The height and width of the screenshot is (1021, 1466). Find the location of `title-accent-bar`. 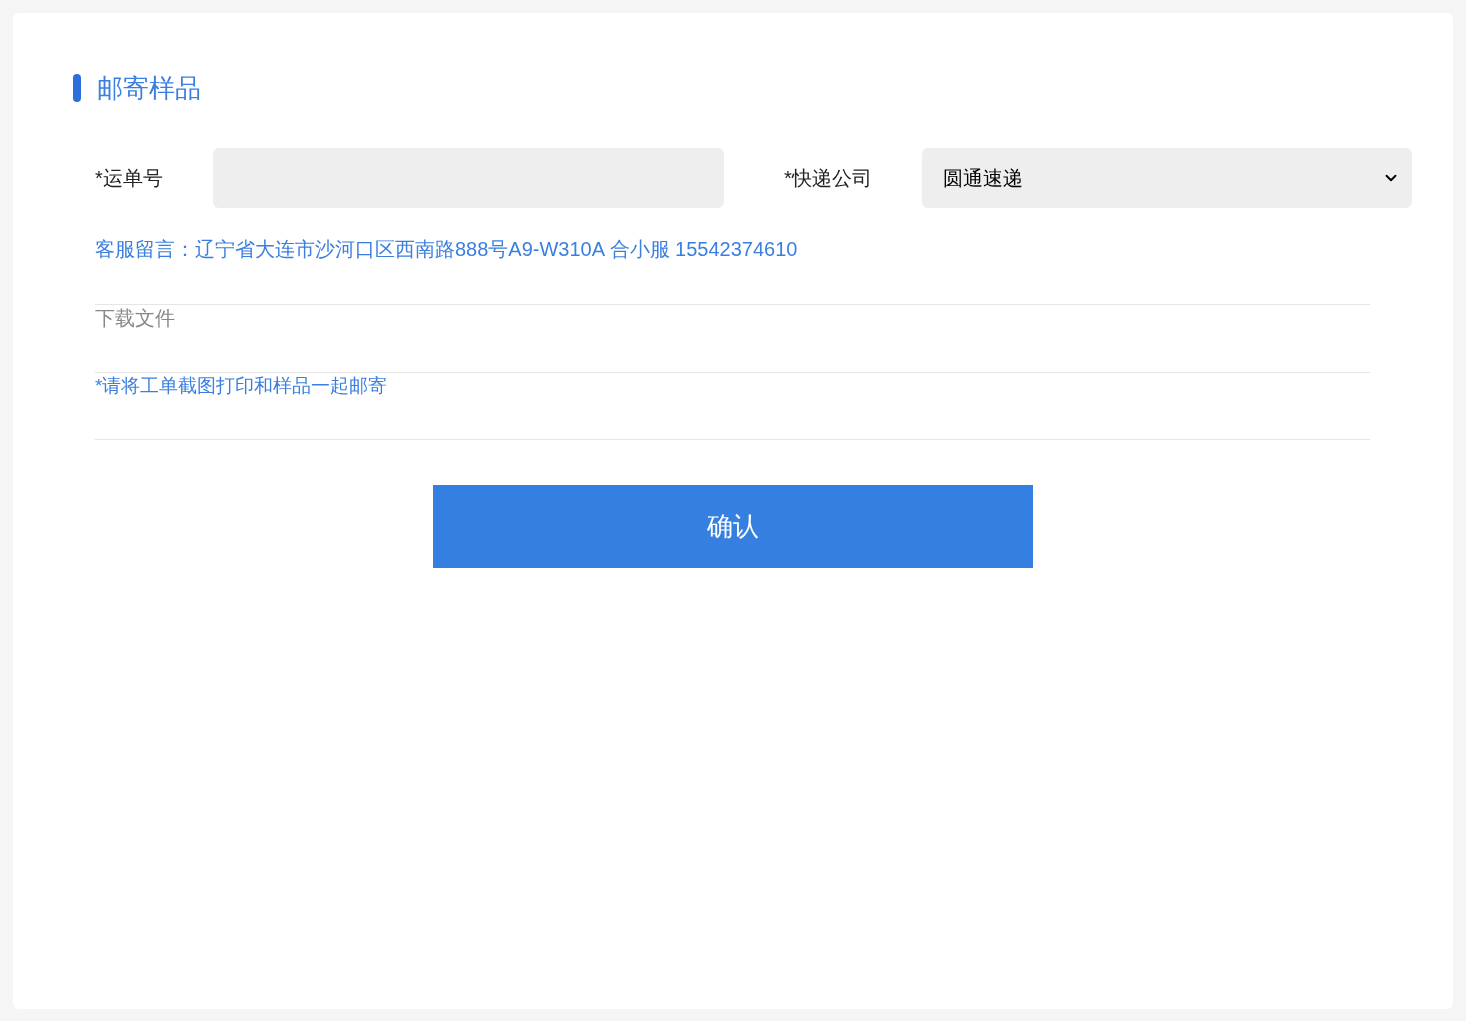

title-accent-bar is located at coordinates (77, 88).